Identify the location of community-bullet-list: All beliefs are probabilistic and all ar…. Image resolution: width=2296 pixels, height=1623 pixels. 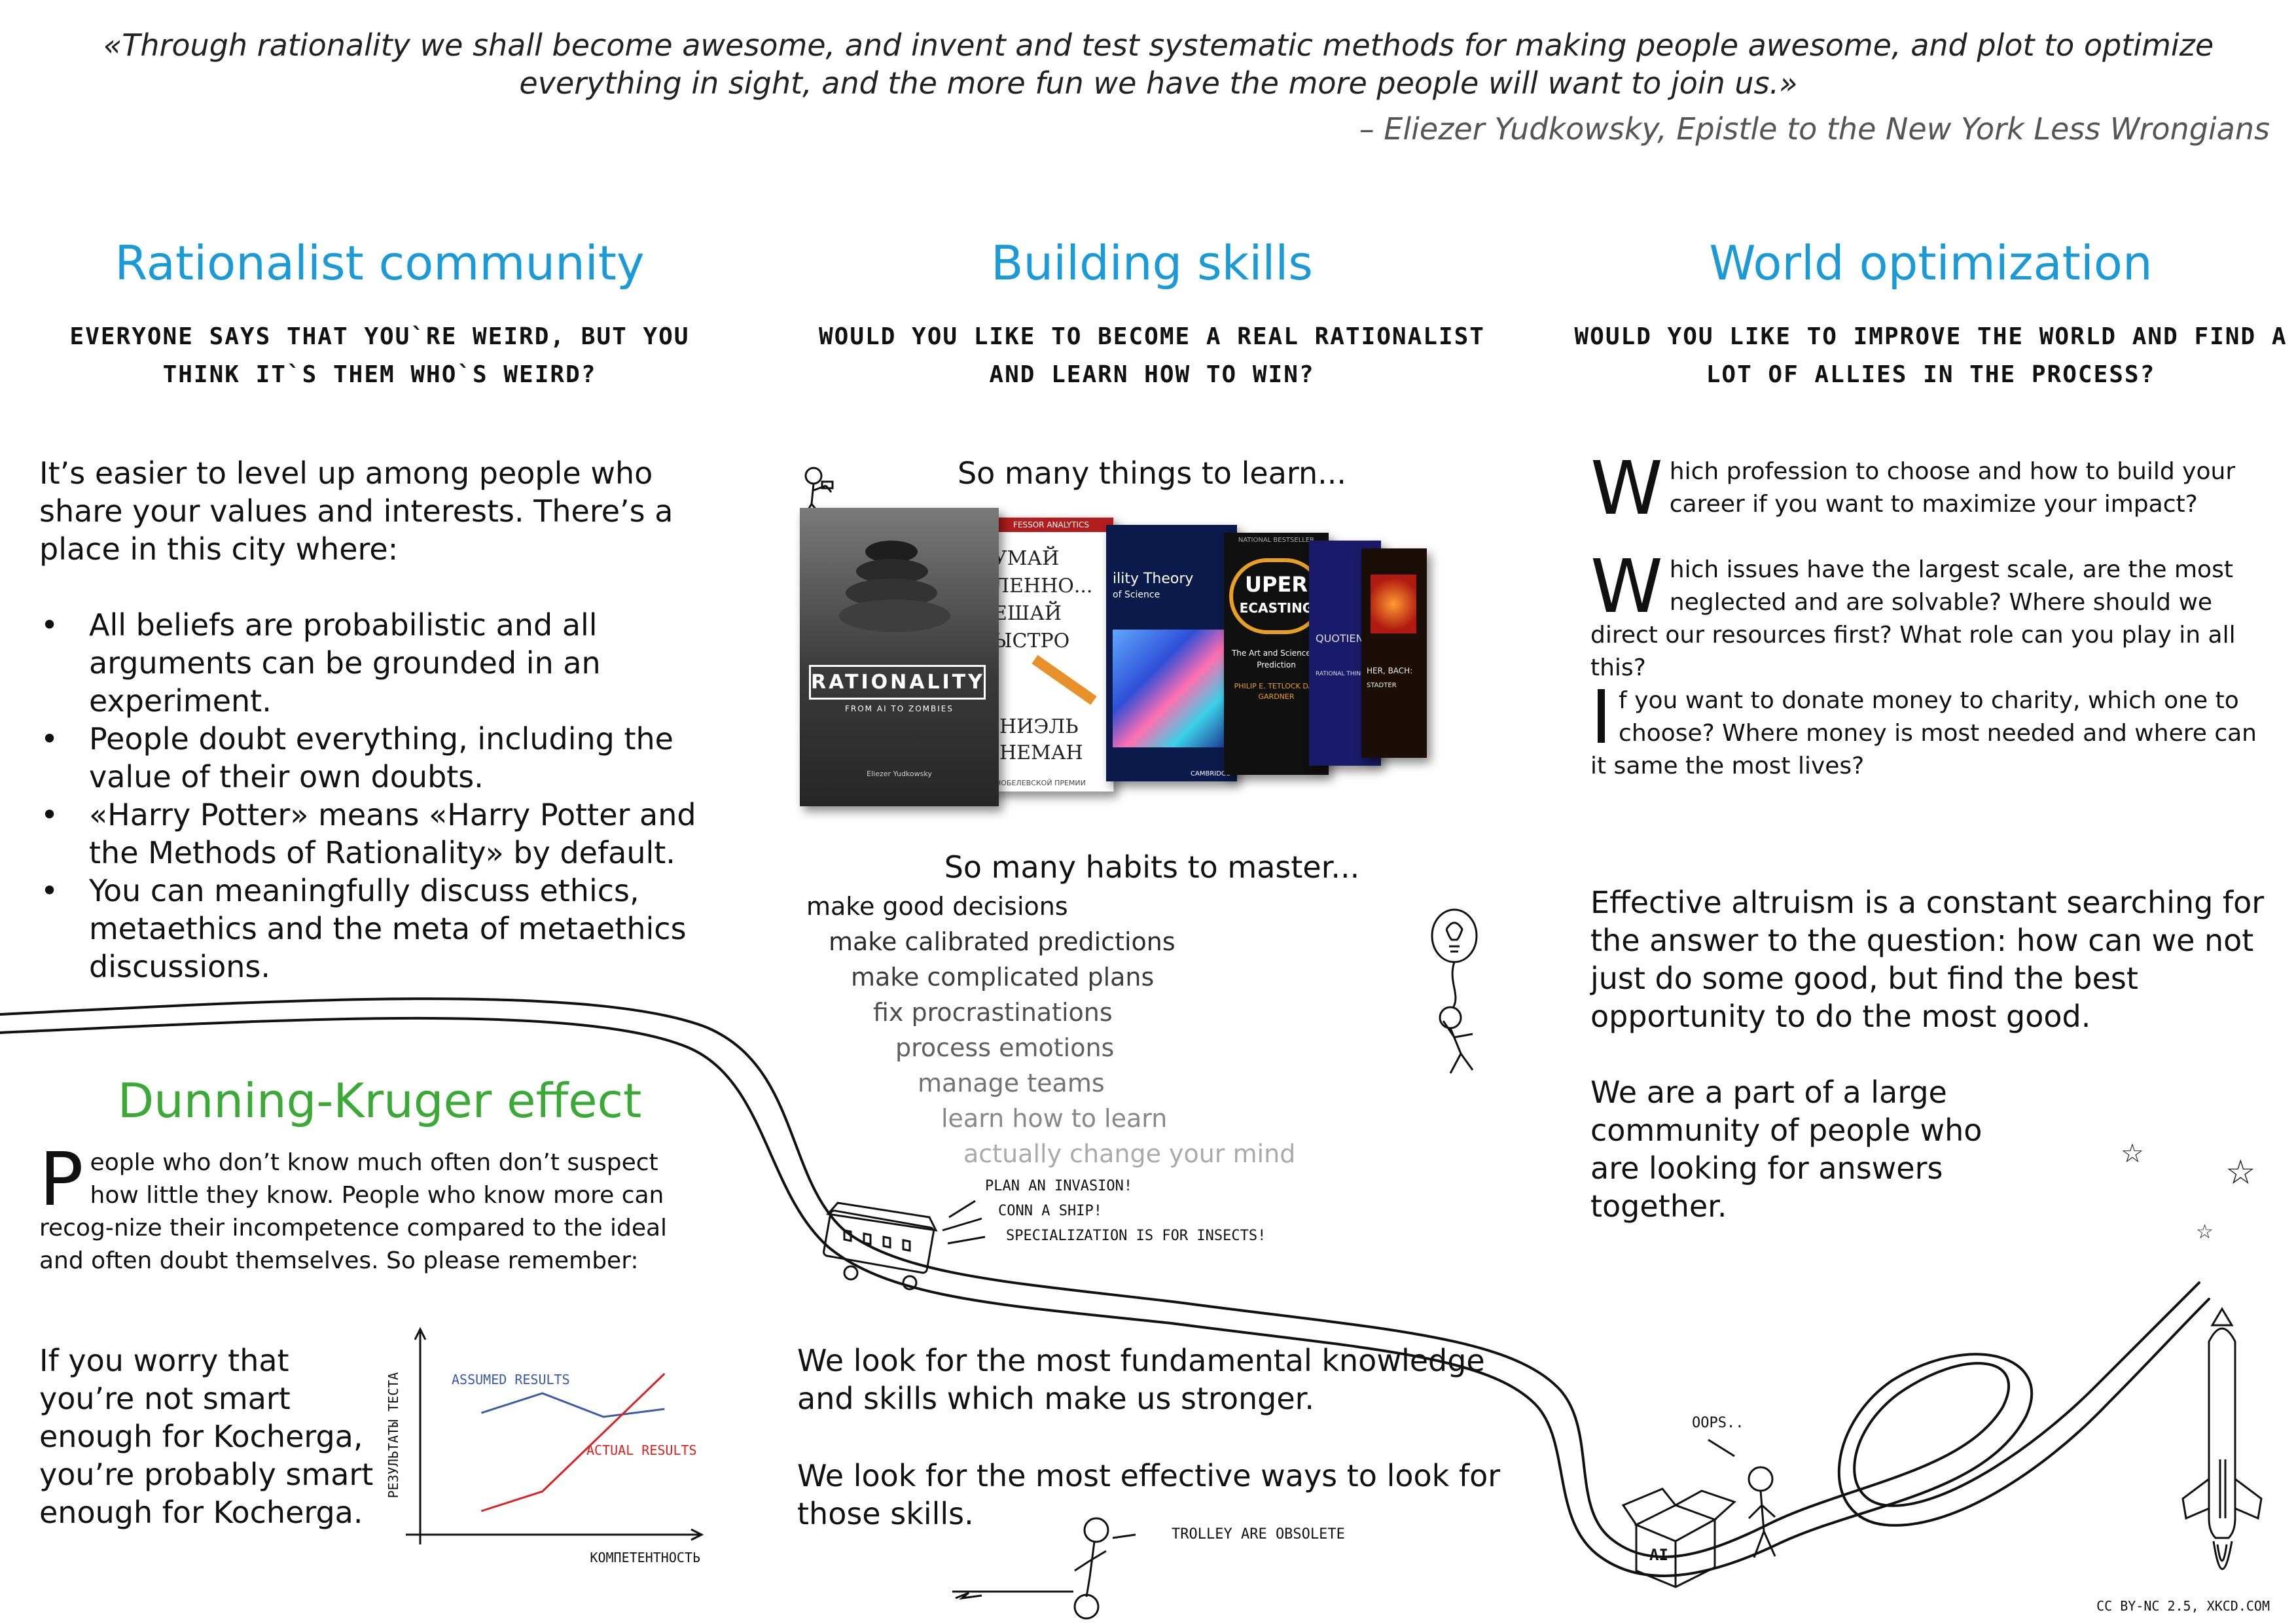
(386, 796).